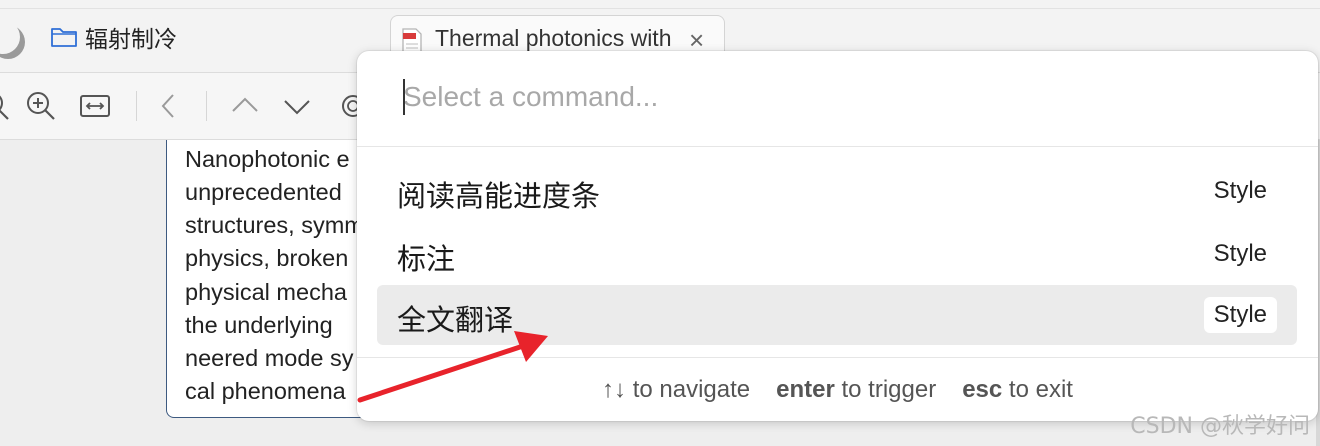  Describe the element at coordinates (6, 106) in the screenshot. I see `zoom-out-icon` at that location.